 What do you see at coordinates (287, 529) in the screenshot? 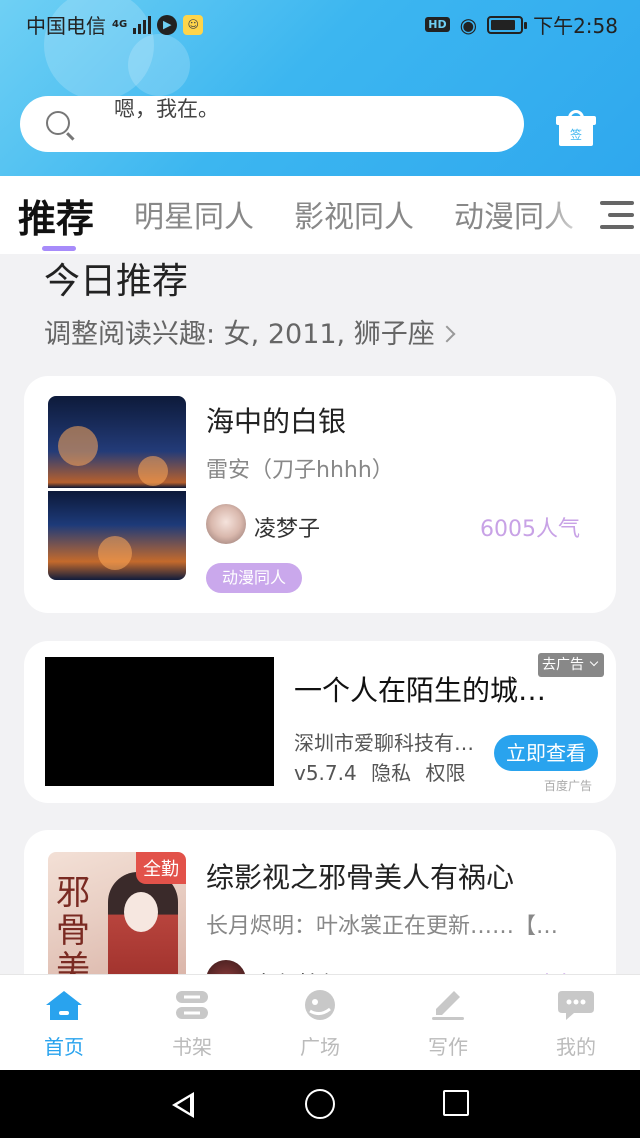
I see `author-name: 凌梦子` at bounding box center [287, 529].